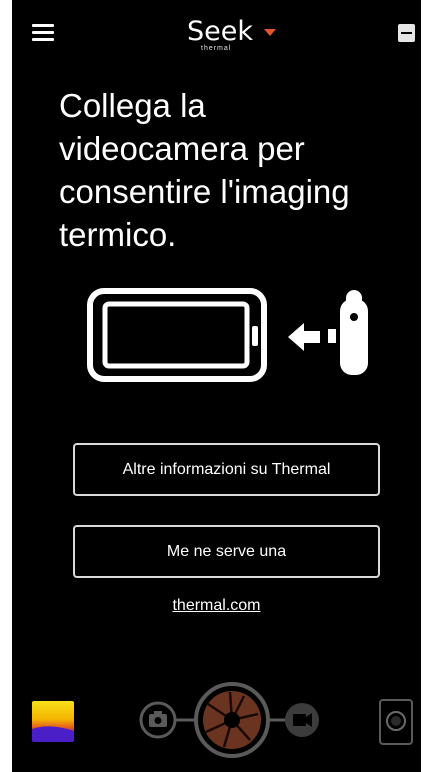  I want to click on color-palette-icon, so click(53, 721).